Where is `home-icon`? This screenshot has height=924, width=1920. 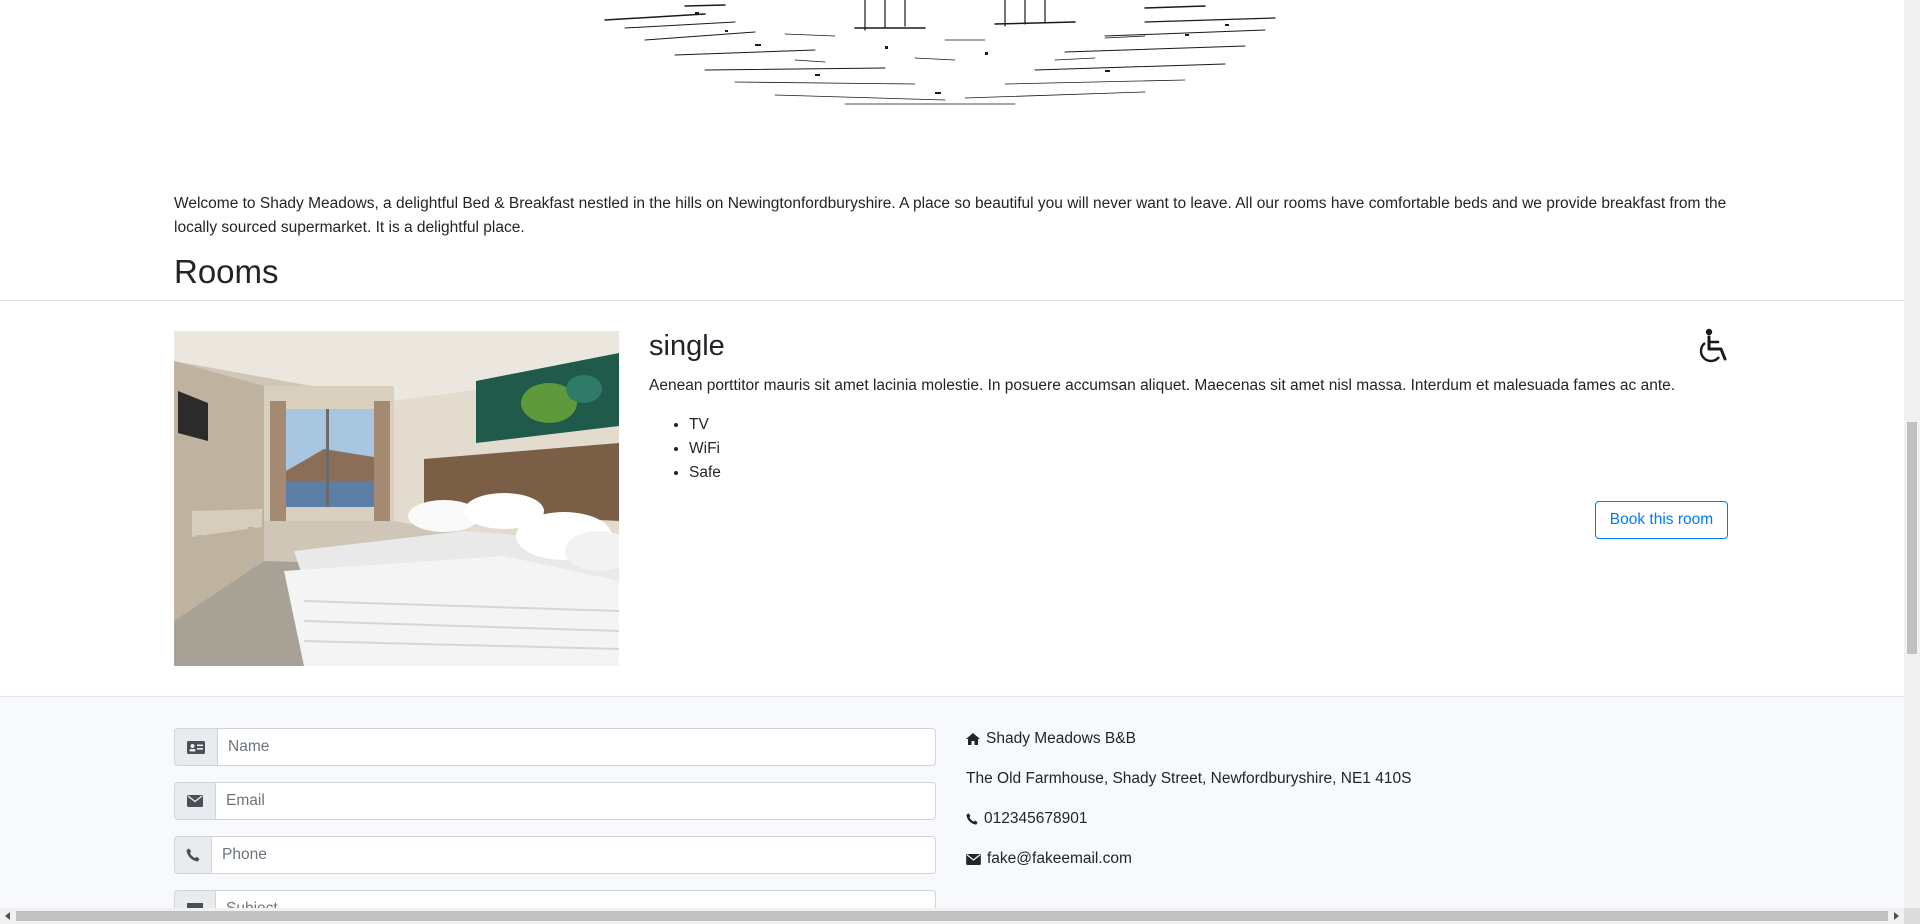 home-icon is located at coordinates (973, 739).